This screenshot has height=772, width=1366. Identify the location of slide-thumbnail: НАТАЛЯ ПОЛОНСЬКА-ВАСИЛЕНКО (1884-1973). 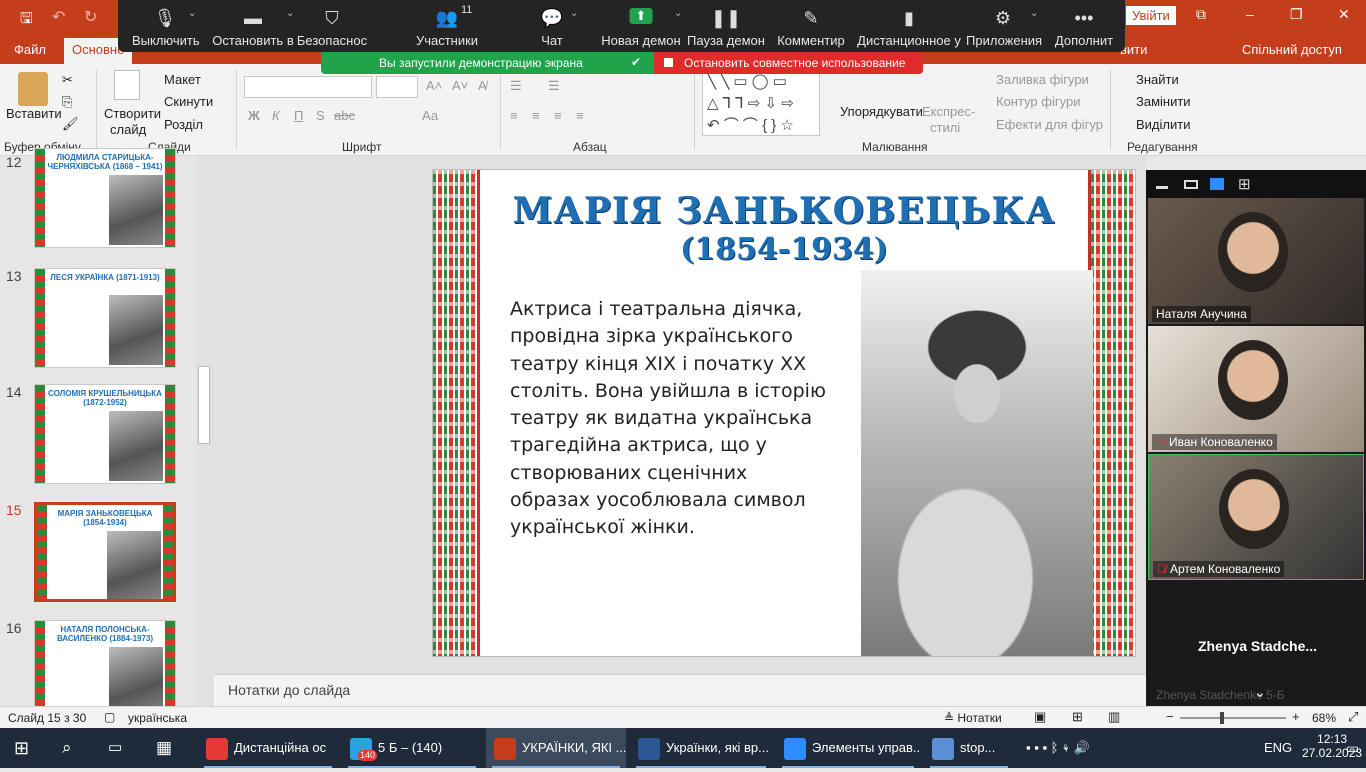
(105, 670).